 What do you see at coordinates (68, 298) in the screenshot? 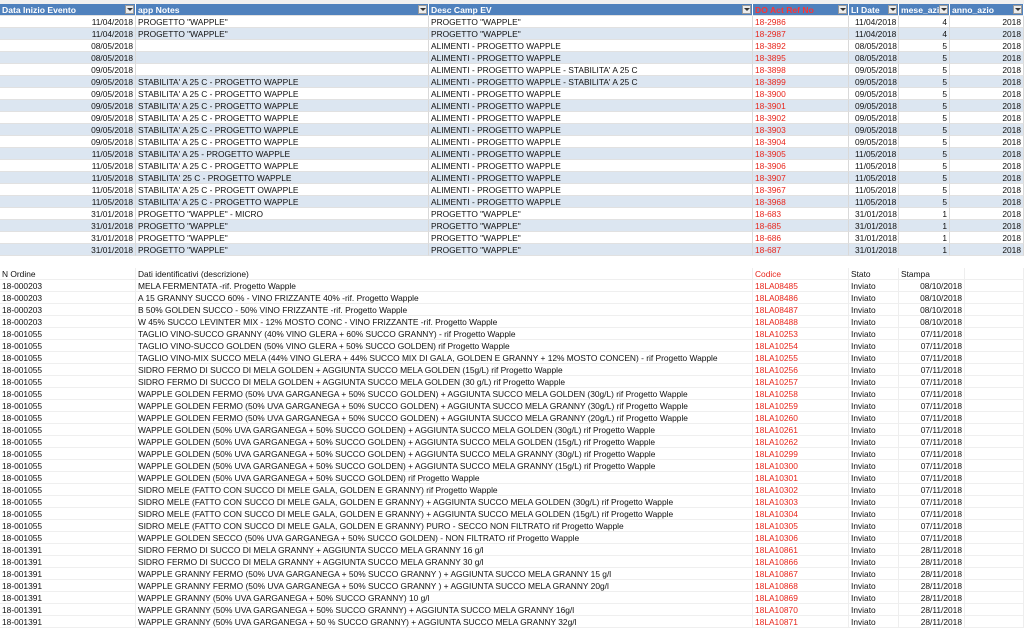
I see `cell-n-ordine: 18-000203` at bounding box center [68, 298].